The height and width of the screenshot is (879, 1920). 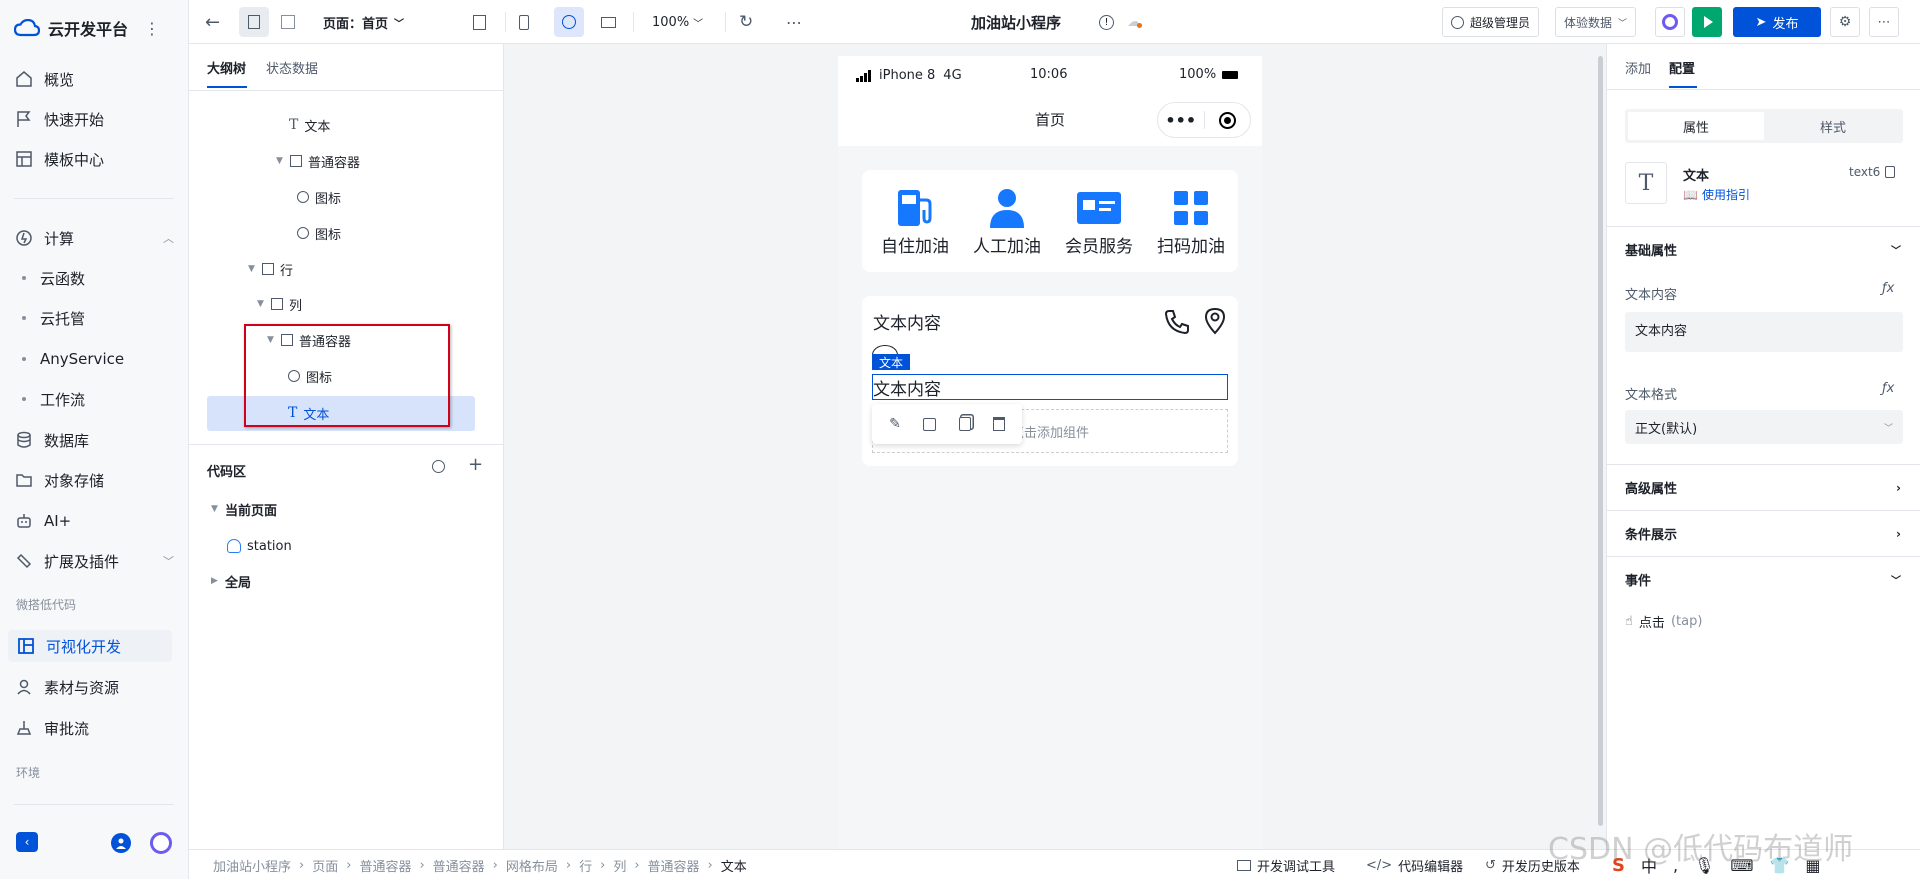 I want to click on breadcrumb-item: 行, so click(x=585, y=865).